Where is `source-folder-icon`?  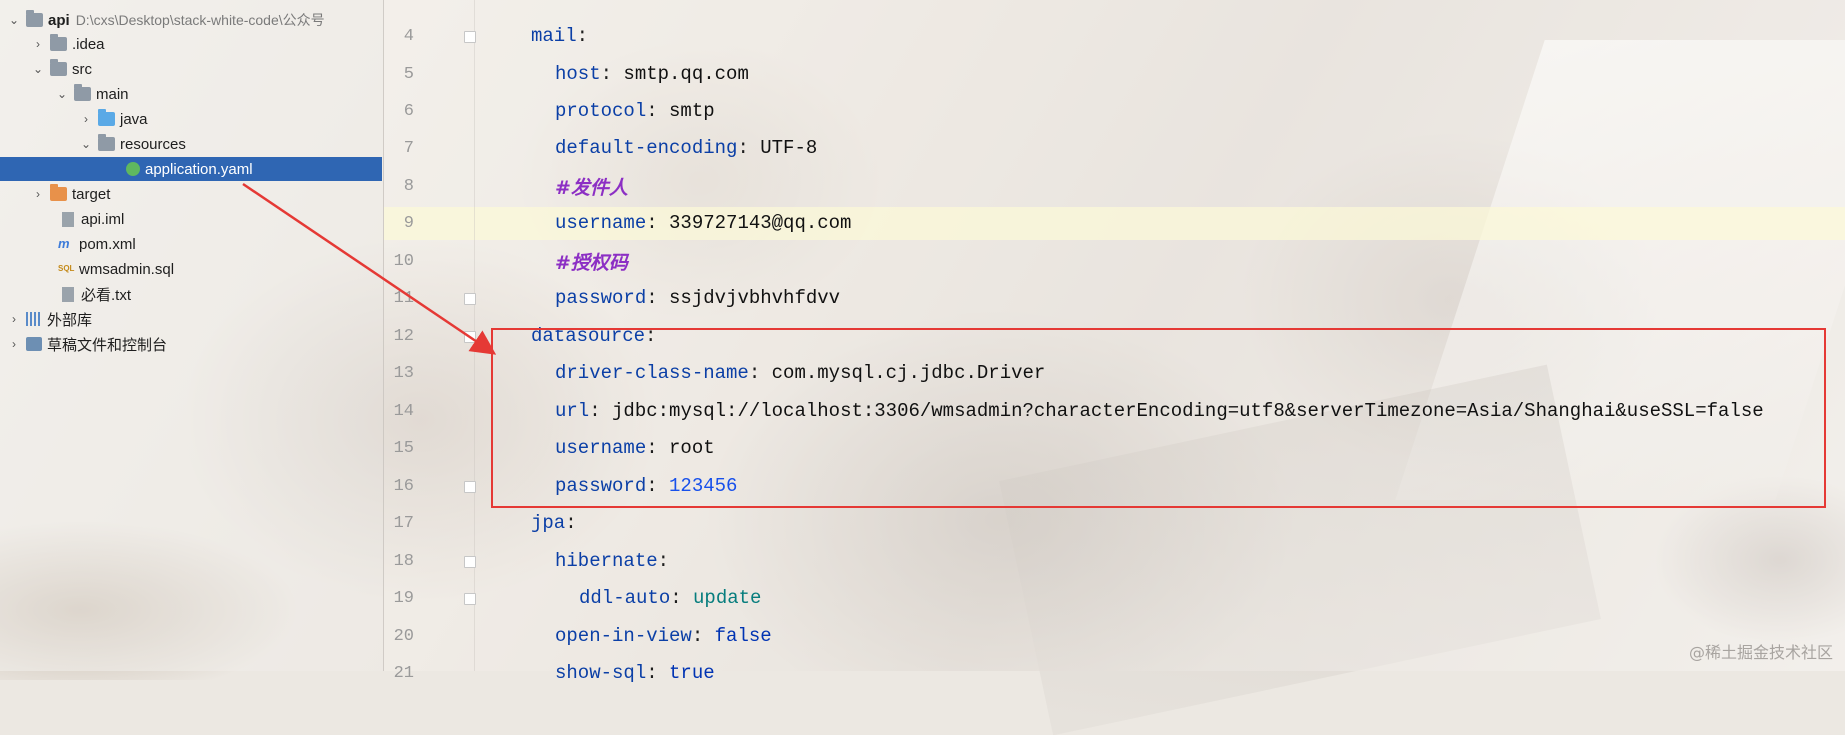 source-folder-icon is located at coordinates (106, 117).